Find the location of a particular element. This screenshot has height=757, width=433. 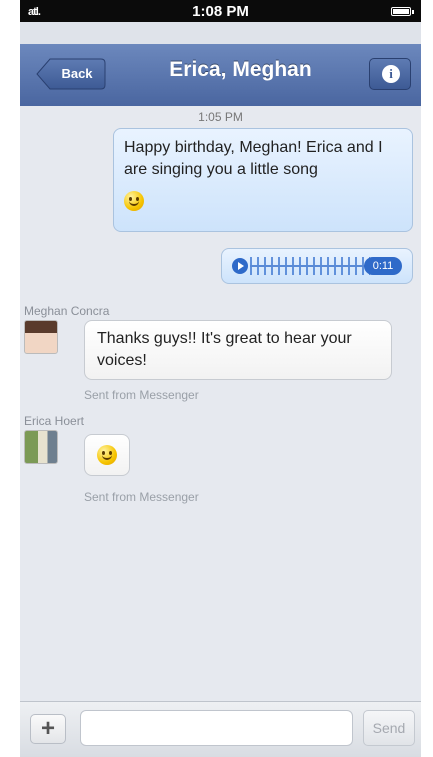

back-button-label: Back is located at coordinates (77, 73).